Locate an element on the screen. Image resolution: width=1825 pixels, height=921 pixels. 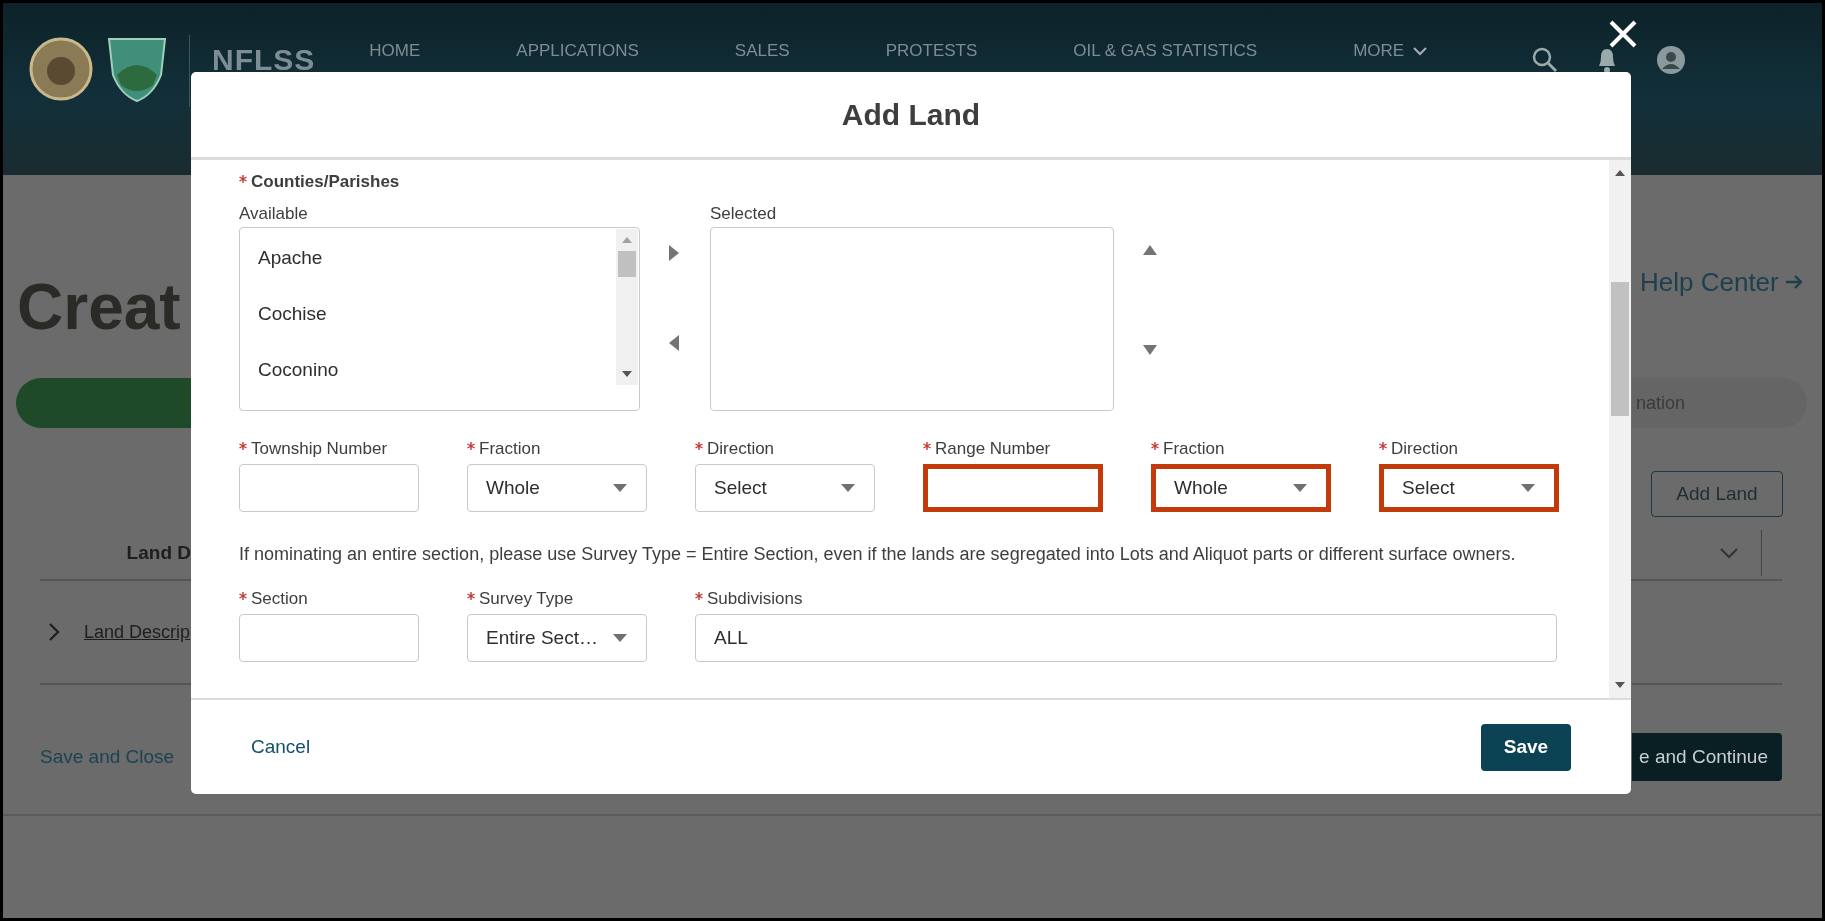
help-text: If nominating an entire section, please use Survey Type = Entire Section, even if the lands are segregated into Lots and Aliquot parts or different surface owners. is located at coordinates (878, 554).